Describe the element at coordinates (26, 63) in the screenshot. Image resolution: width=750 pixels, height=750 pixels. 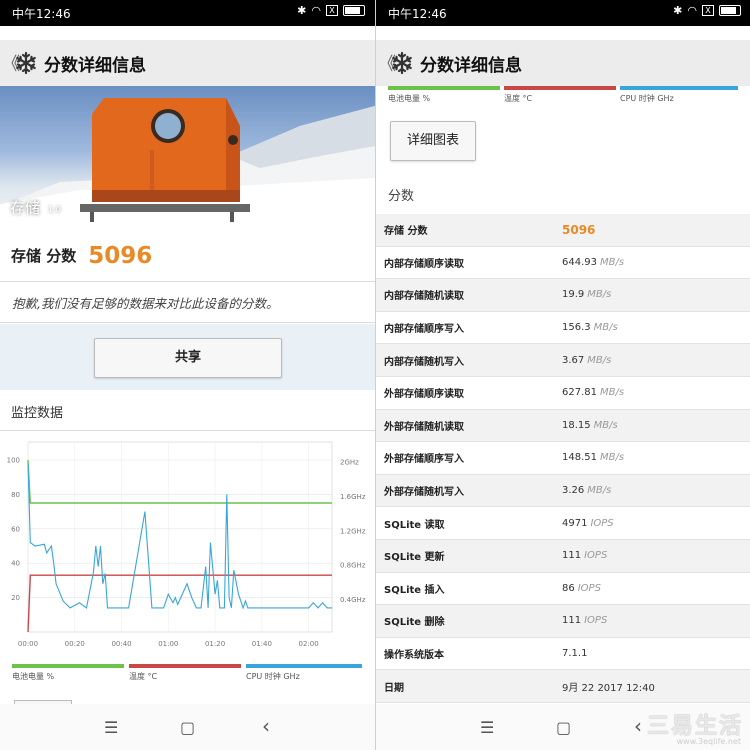
I see `snowflake-icon` at that location.